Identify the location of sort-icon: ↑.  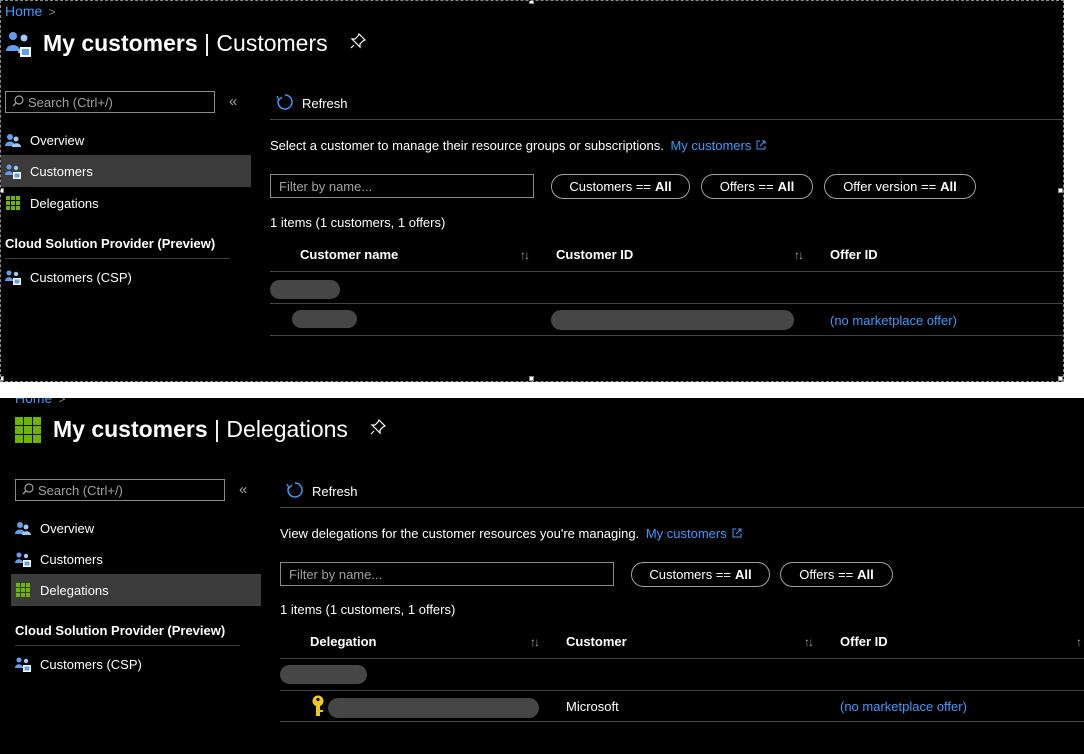
(1079, 642).